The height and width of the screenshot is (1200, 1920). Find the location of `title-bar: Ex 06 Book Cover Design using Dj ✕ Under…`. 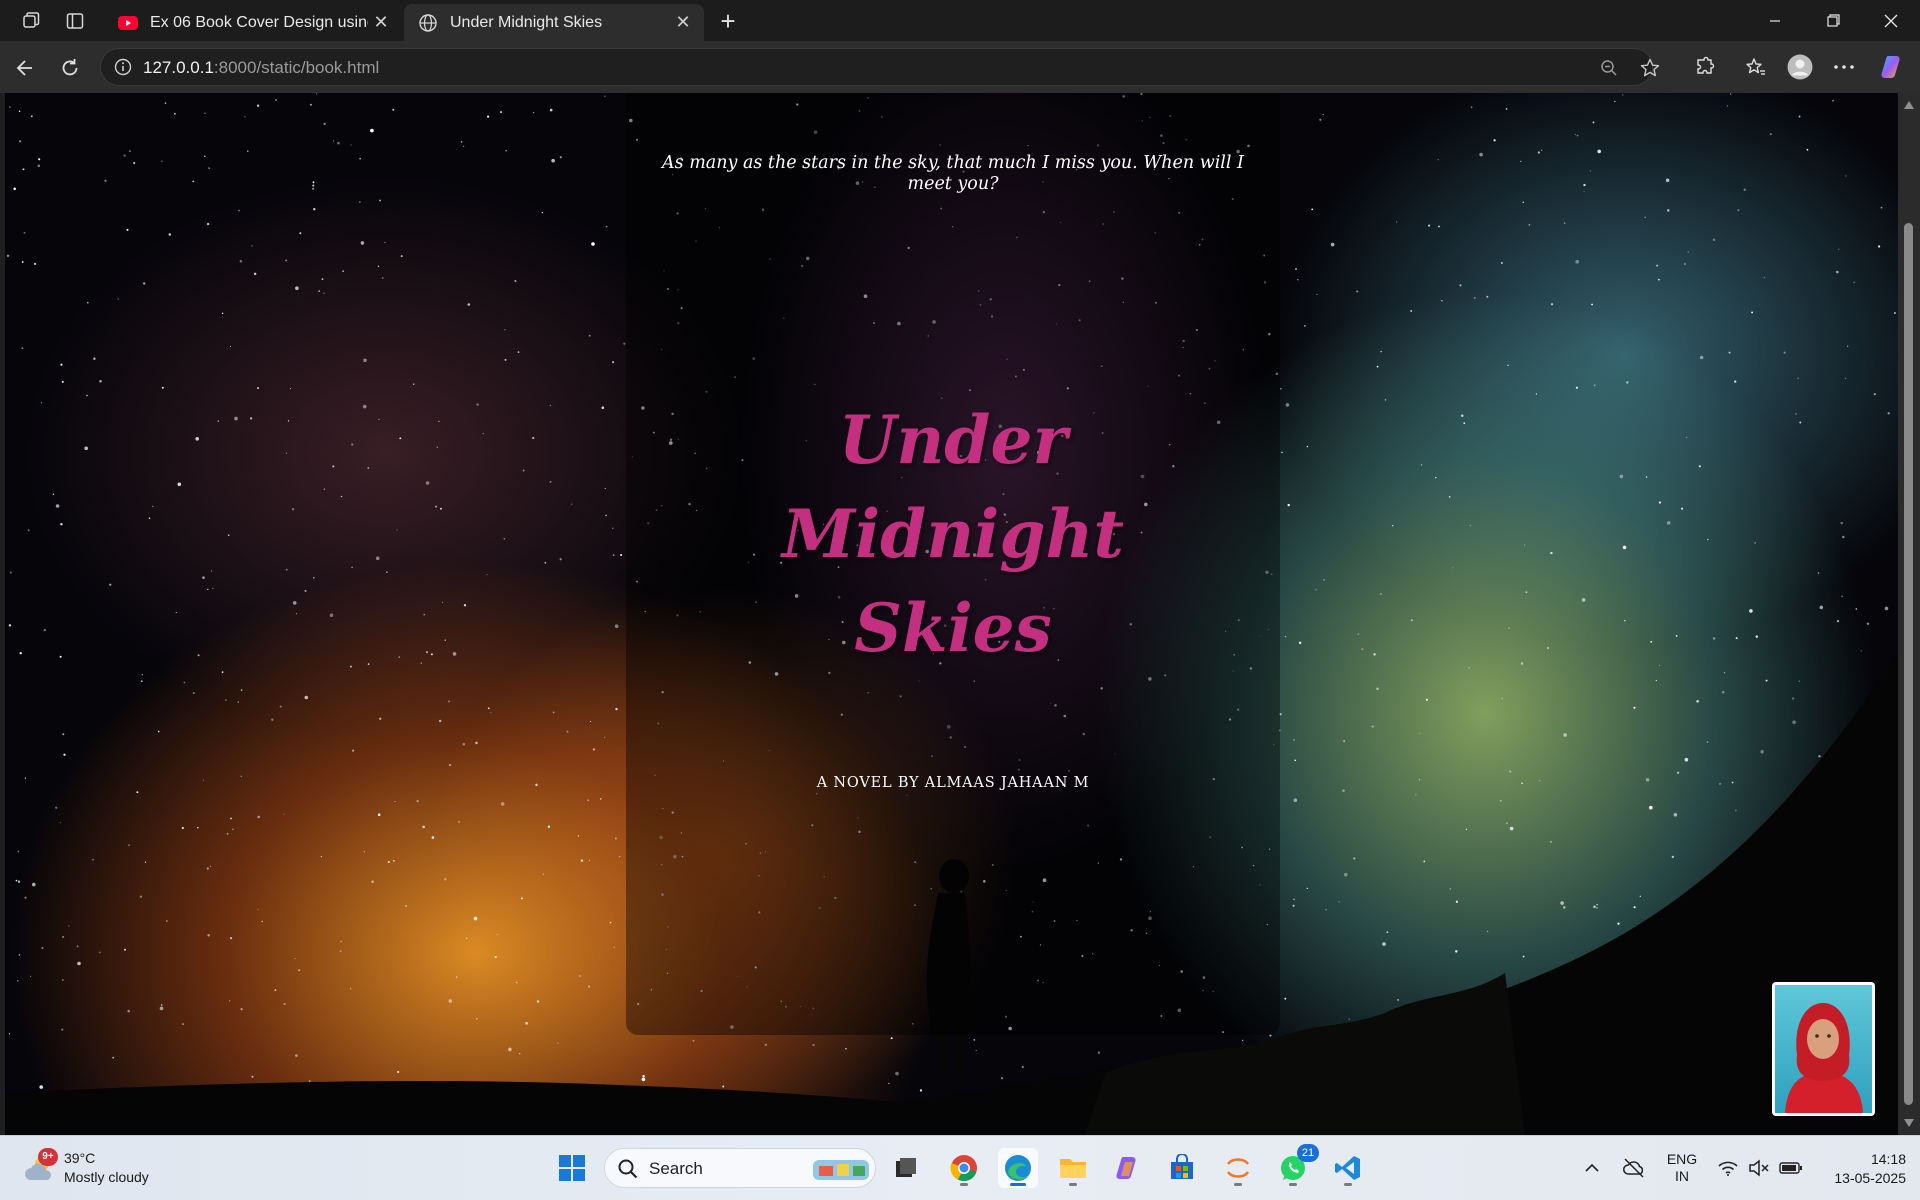

title-bar: Ex 06 Book Cover Design using Dj ✕ Under… is located at coordinates (960, 20).